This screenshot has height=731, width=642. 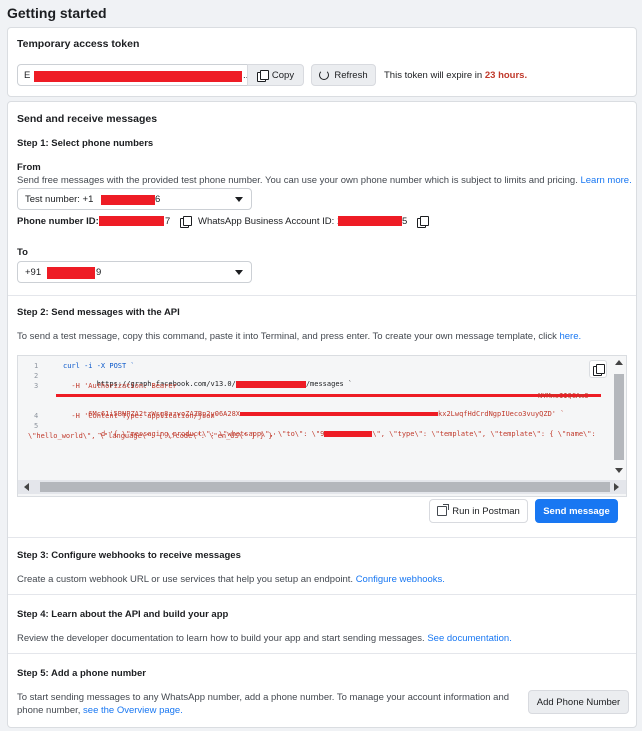 What do you see at coordinates (29, 167) in the screenshot?
I see `from-label: From` at bounding box center [29, 167].